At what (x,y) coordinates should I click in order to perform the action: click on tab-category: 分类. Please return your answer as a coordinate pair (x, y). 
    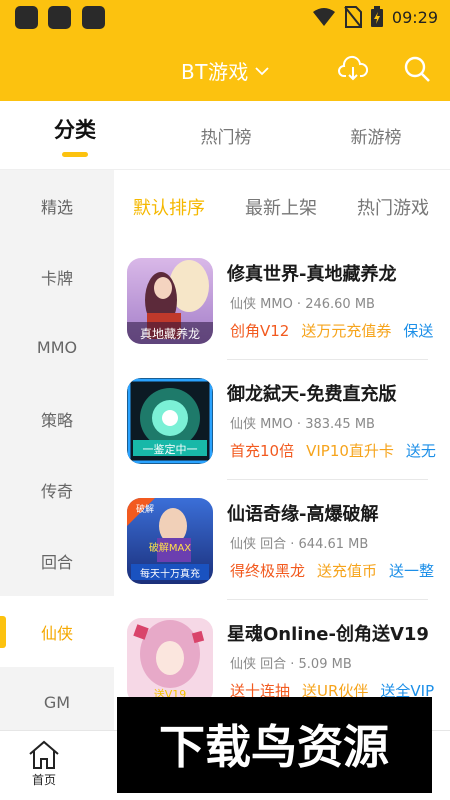
    Looking at the image, I should click on (75, 135).